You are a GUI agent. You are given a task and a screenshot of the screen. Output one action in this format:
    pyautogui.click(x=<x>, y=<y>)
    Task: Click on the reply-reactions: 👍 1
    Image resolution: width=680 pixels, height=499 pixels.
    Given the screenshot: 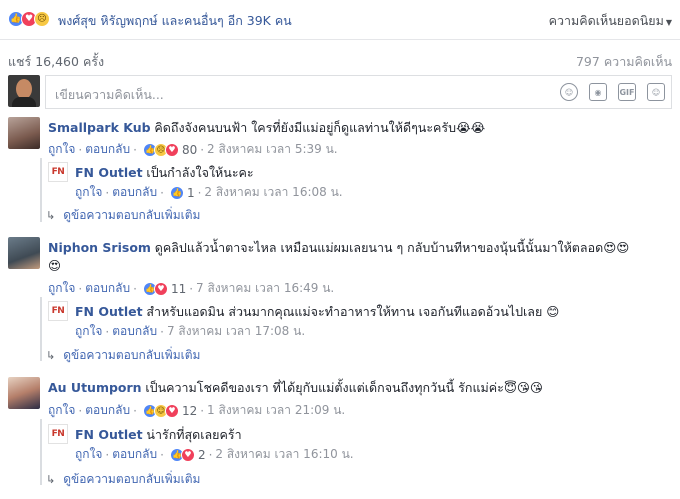 What is the action you would take?
    pyautogui.click(x=182, y=192)
    